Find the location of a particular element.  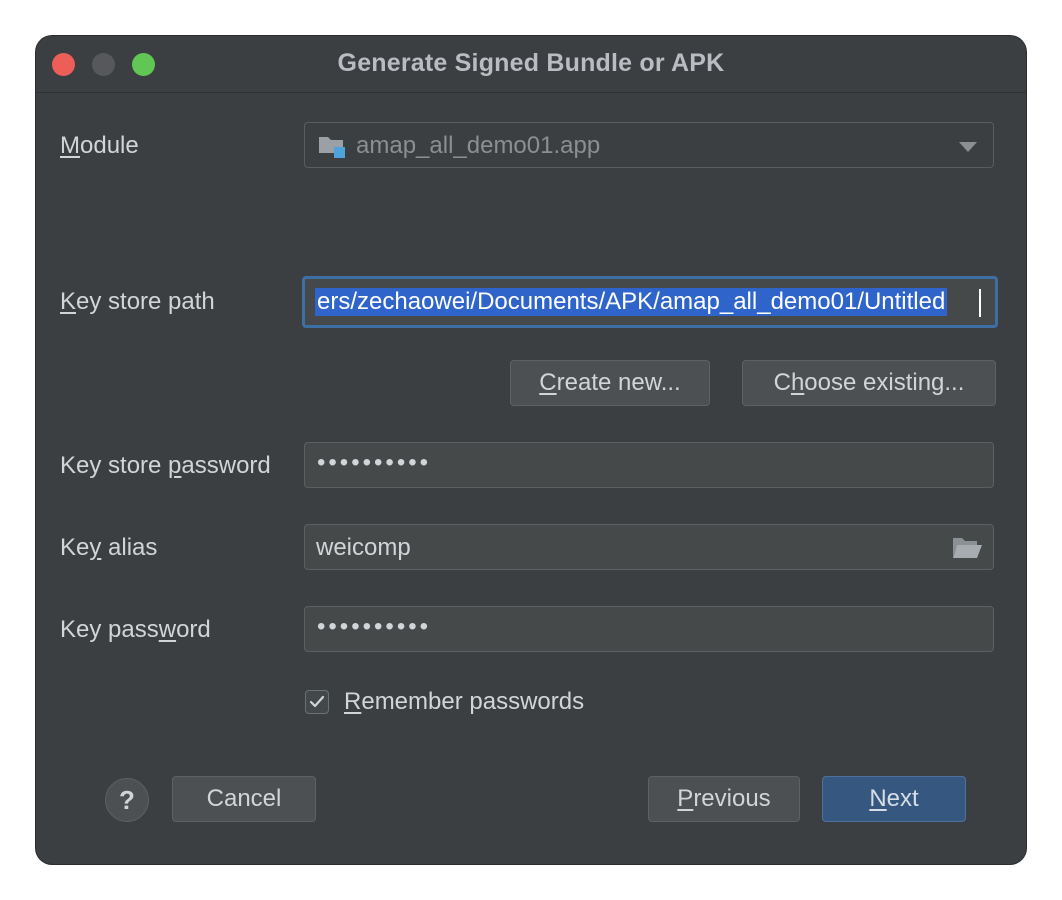

cancel-button: Cancel is located at coordinates (244, 799).